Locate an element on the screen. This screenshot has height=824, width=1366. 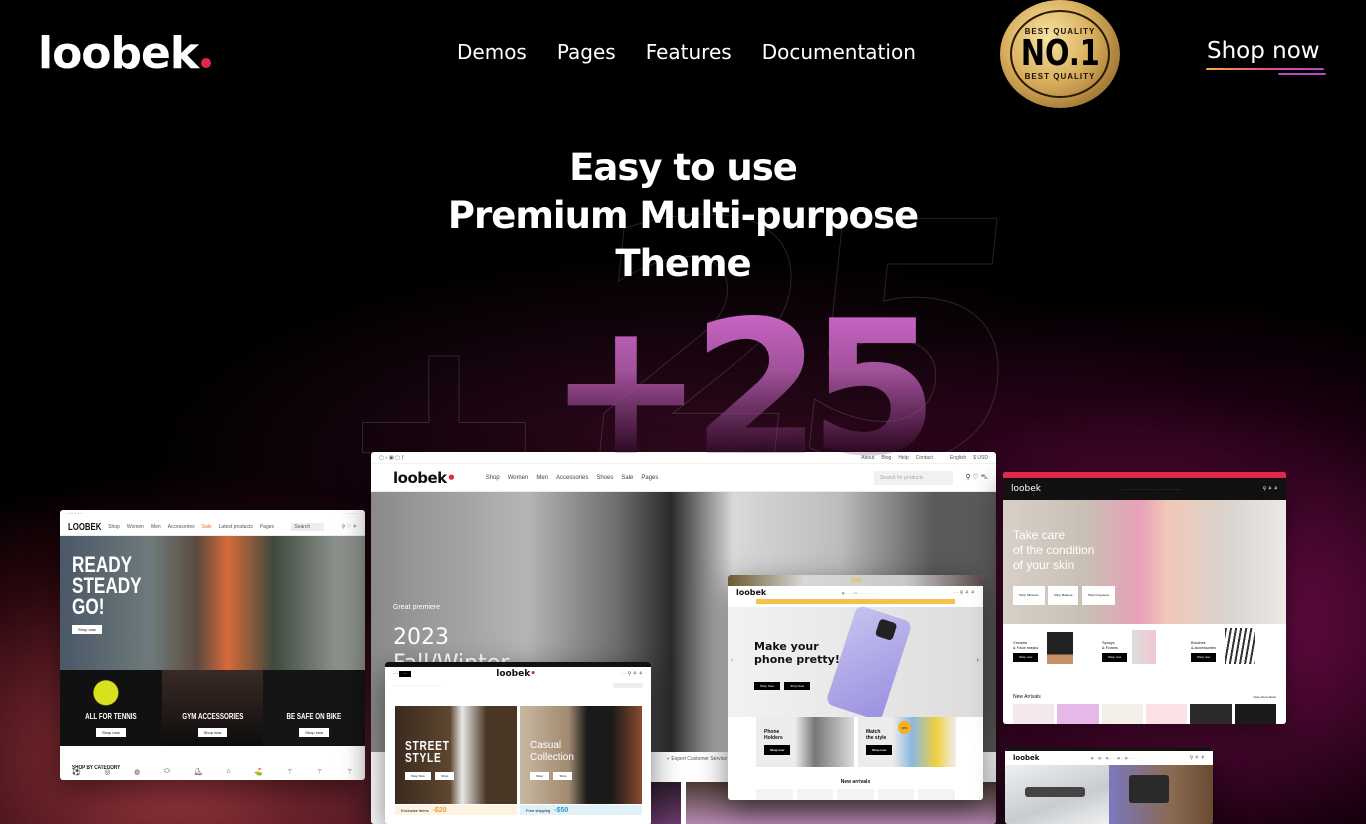
card-match-style: Match the style Shop now 30% is located at coordinates (907, 742).